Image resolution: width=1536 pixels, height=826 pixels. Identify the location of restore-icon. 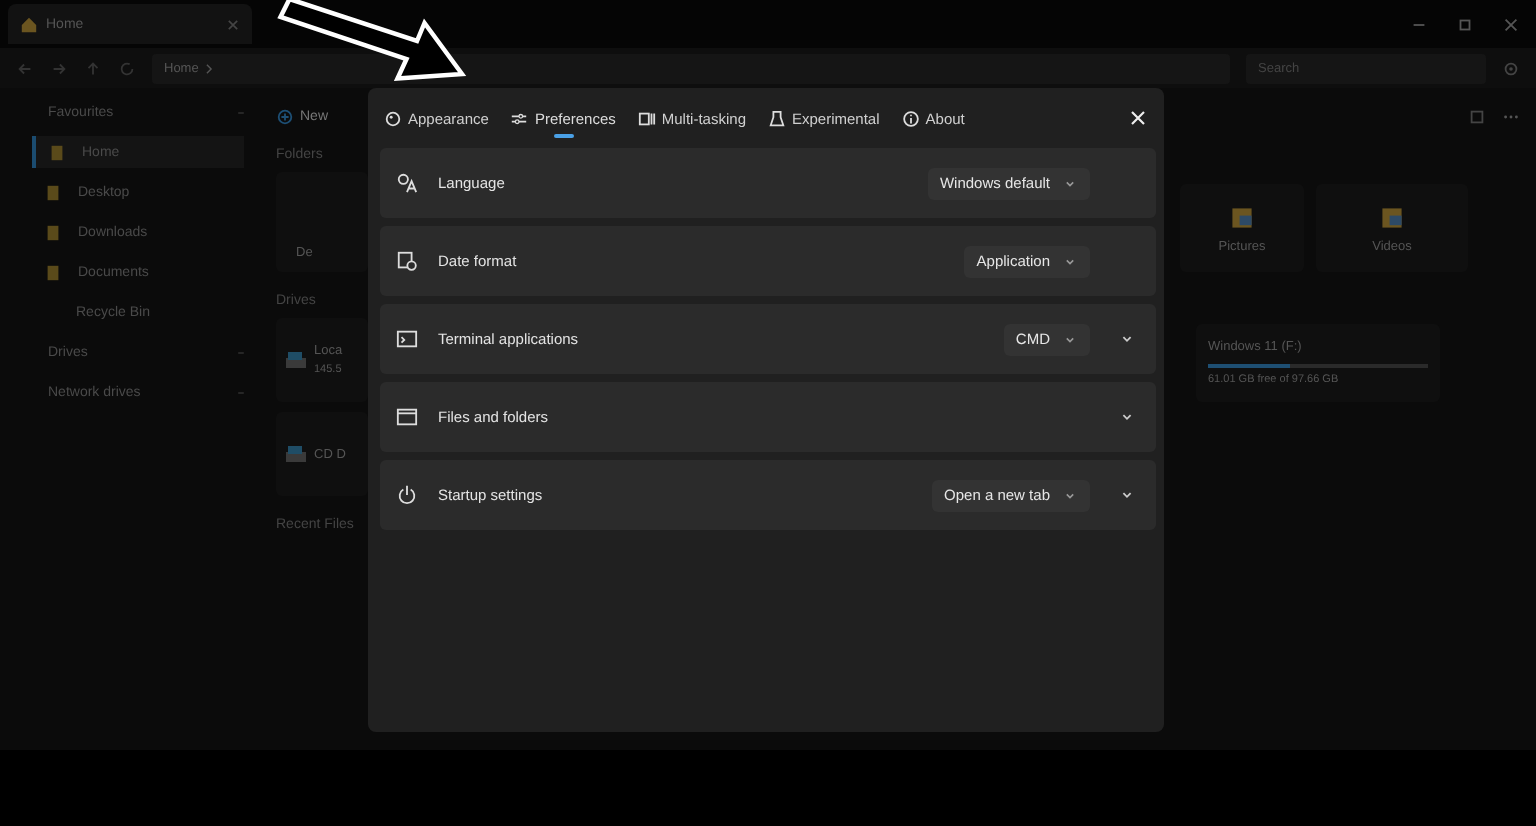
(1465, 24).